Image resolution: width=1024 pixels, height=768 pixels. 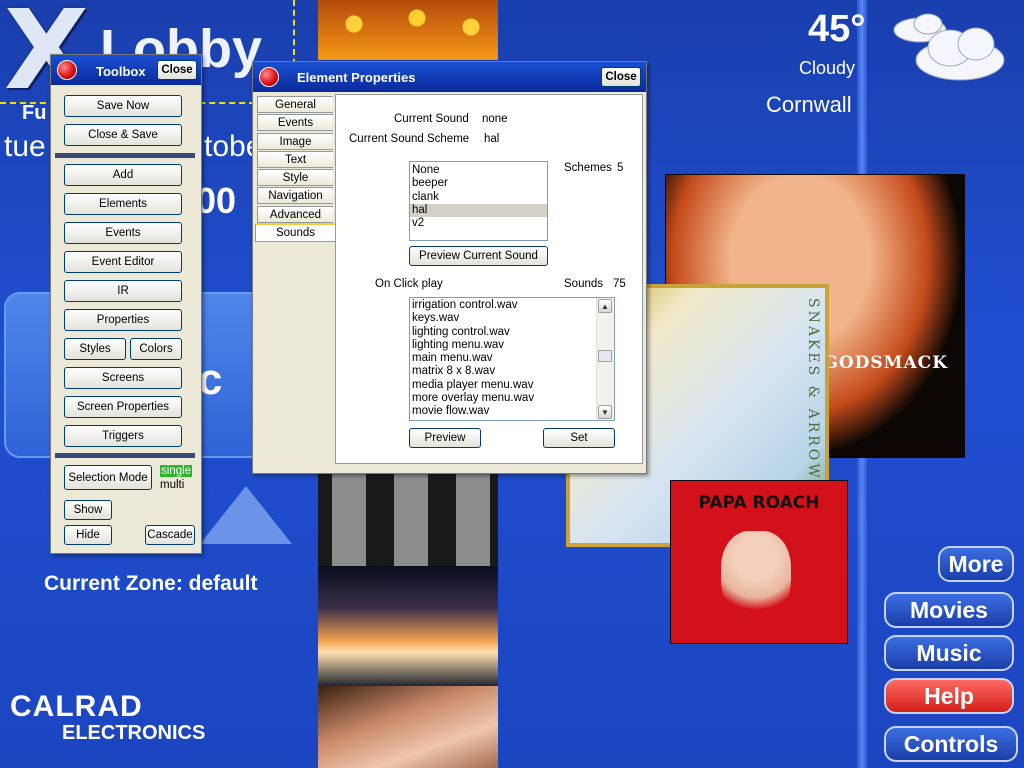 What do you see at coordinates (620, 168) in the screenshot?
I see `schemes-count: 5` at bounding box center [620, 168].